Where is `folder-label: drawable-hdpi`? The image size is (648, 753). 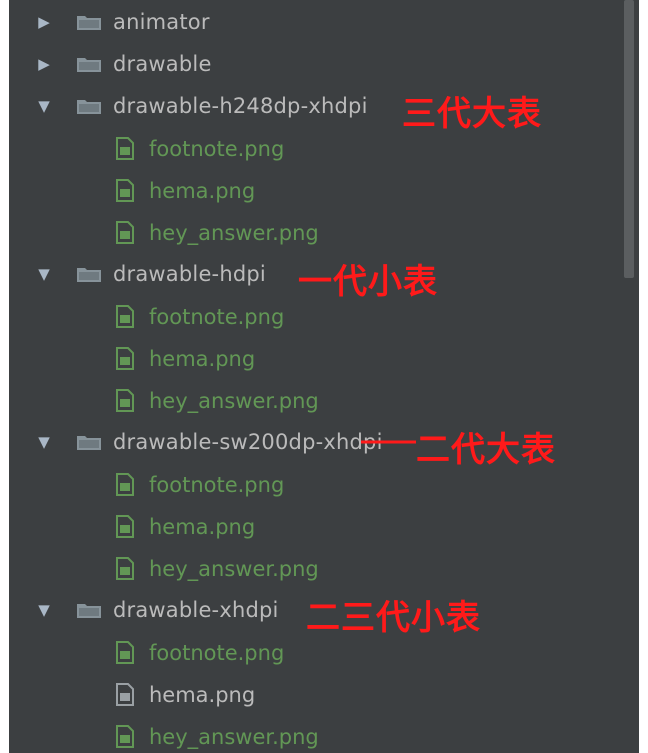 folder-label: drawable-hdpi is located at coordinates (189, 274).